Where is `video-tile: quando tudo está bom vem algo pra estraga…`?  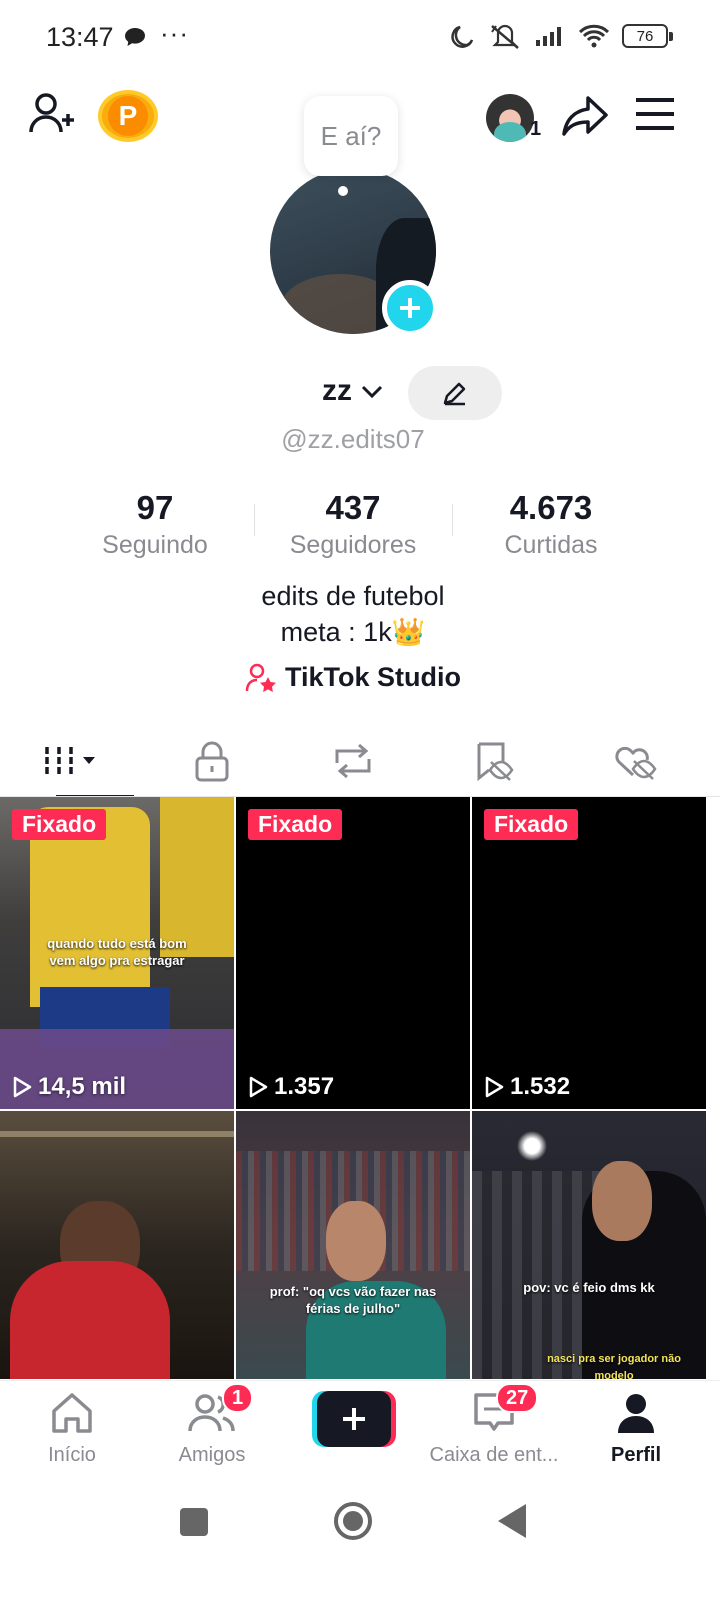 video-tile: quando tudo está bom vem algo pra estraga… is located at coordinates (117, 953).